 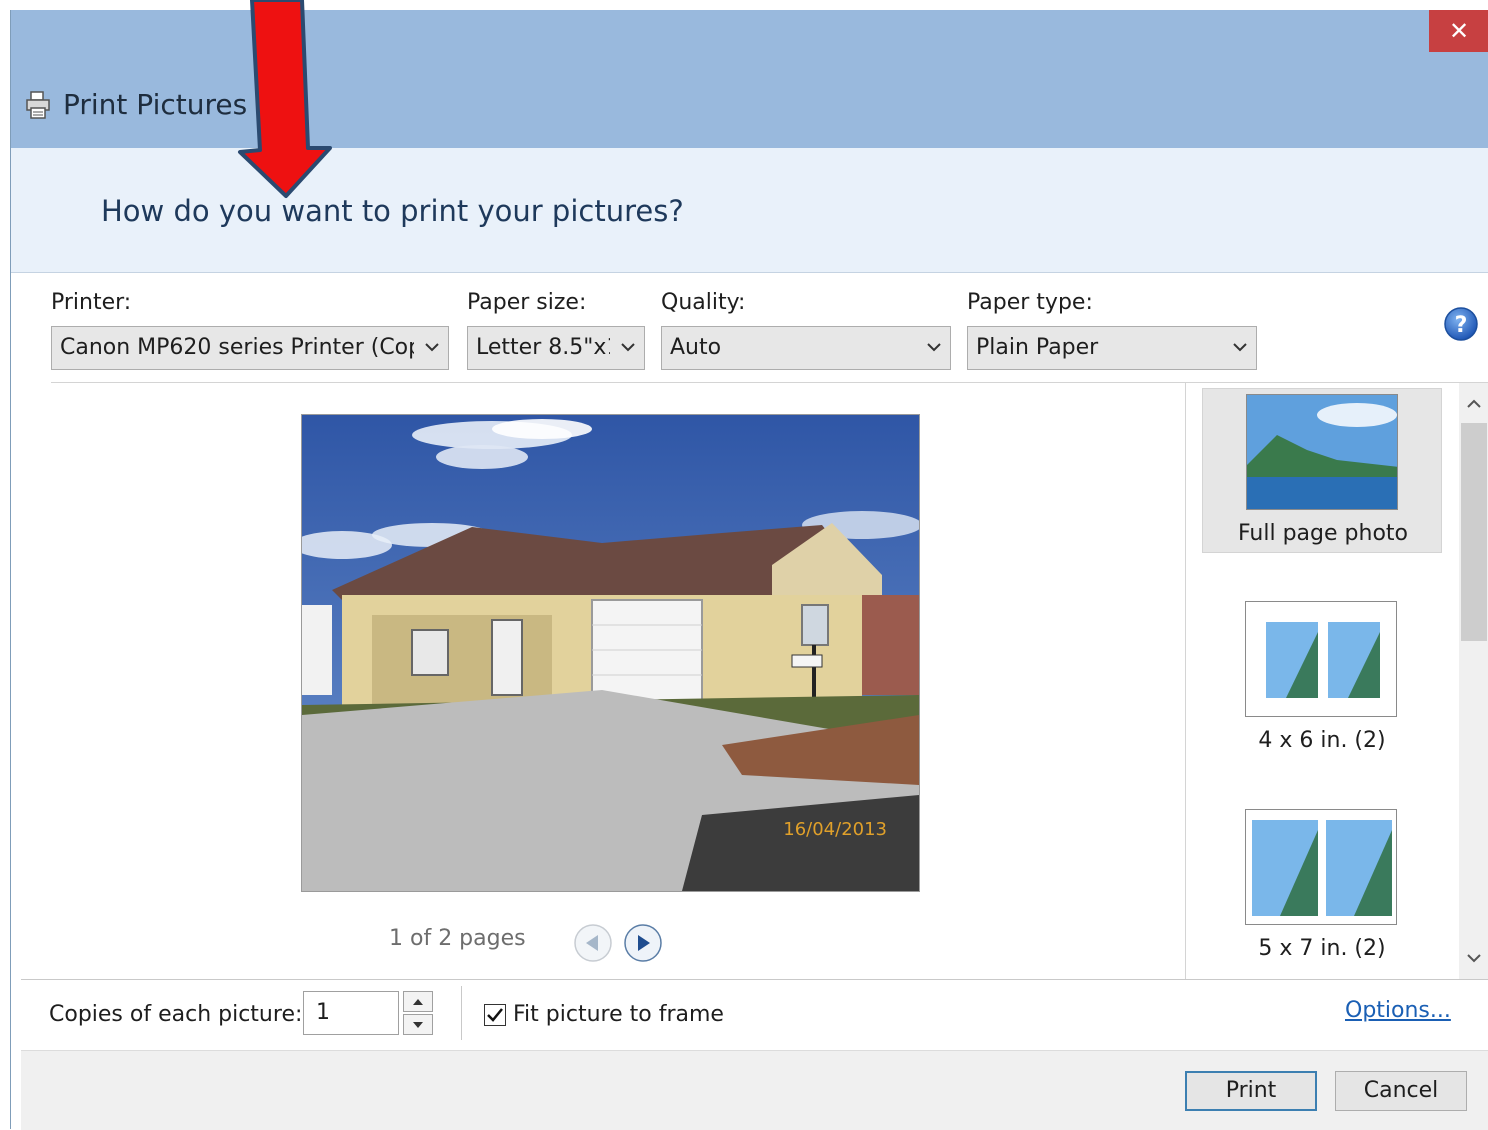 What do you see at coordinates (91, 302) in the screenshot?
I see `printer-label: Printer:` at bounding box center [91, 302].